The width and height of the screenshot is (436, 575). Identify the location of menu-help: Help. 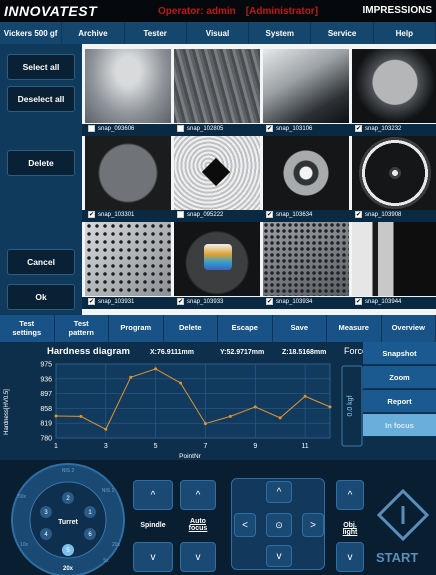
(405, 33).